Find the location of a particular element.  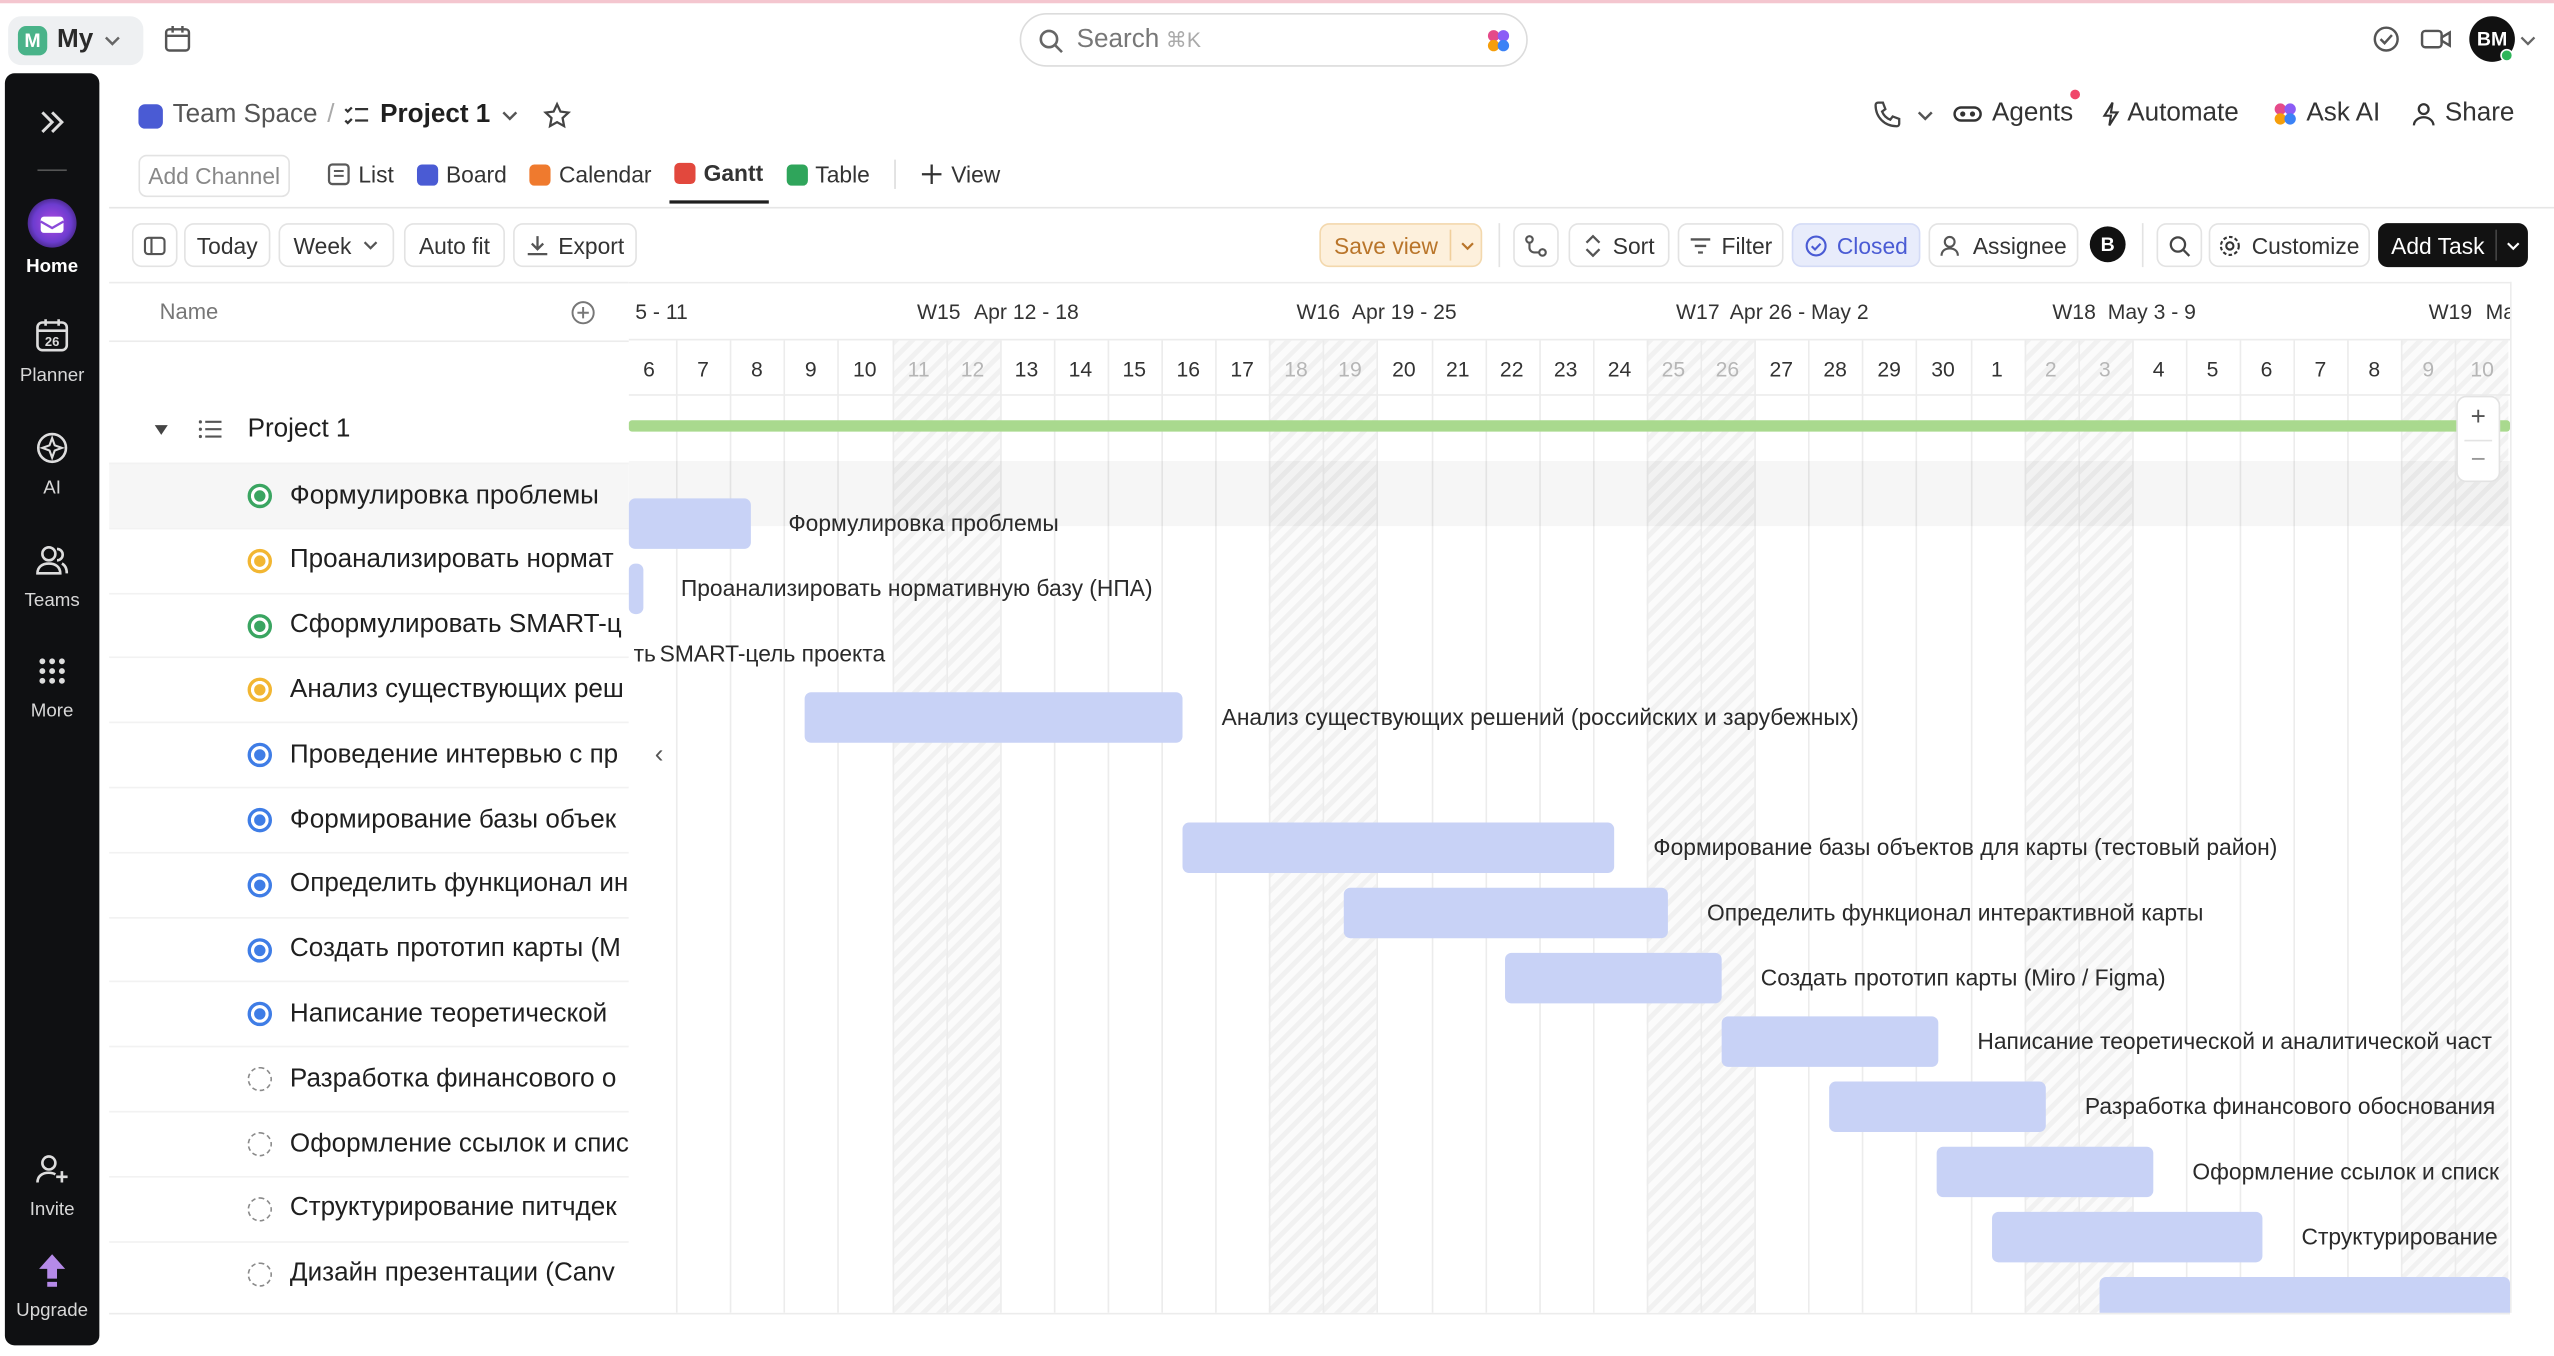

dependencies-button is located at coordinates (1536, 245).